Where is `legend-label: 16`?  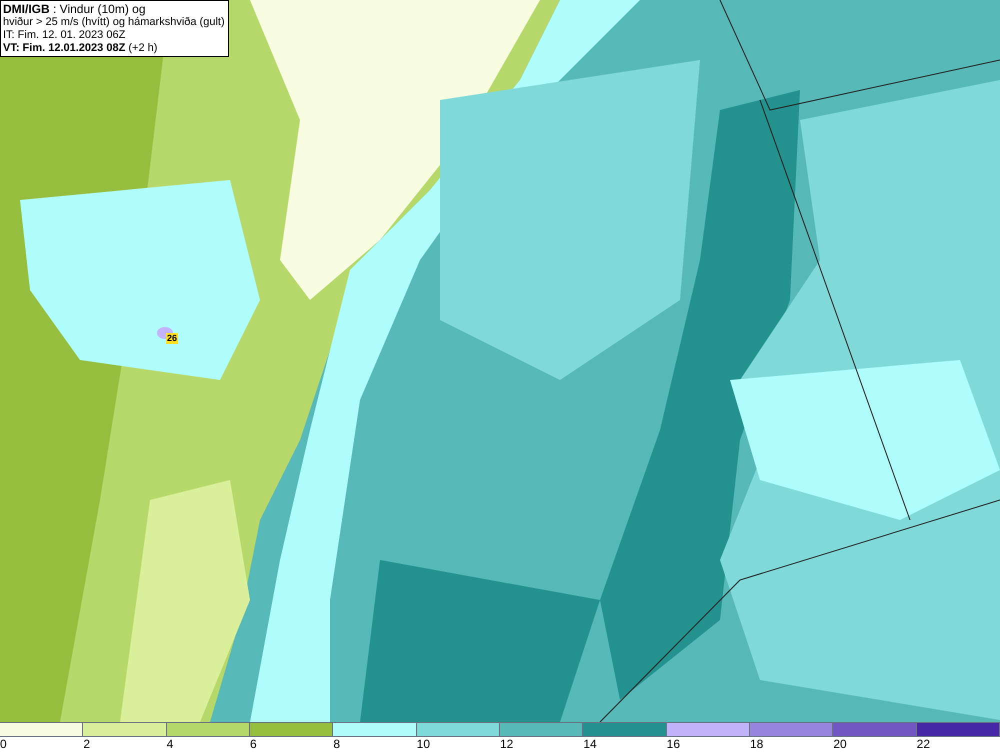 legend-label: 16 is located at coordinates (673, 744).